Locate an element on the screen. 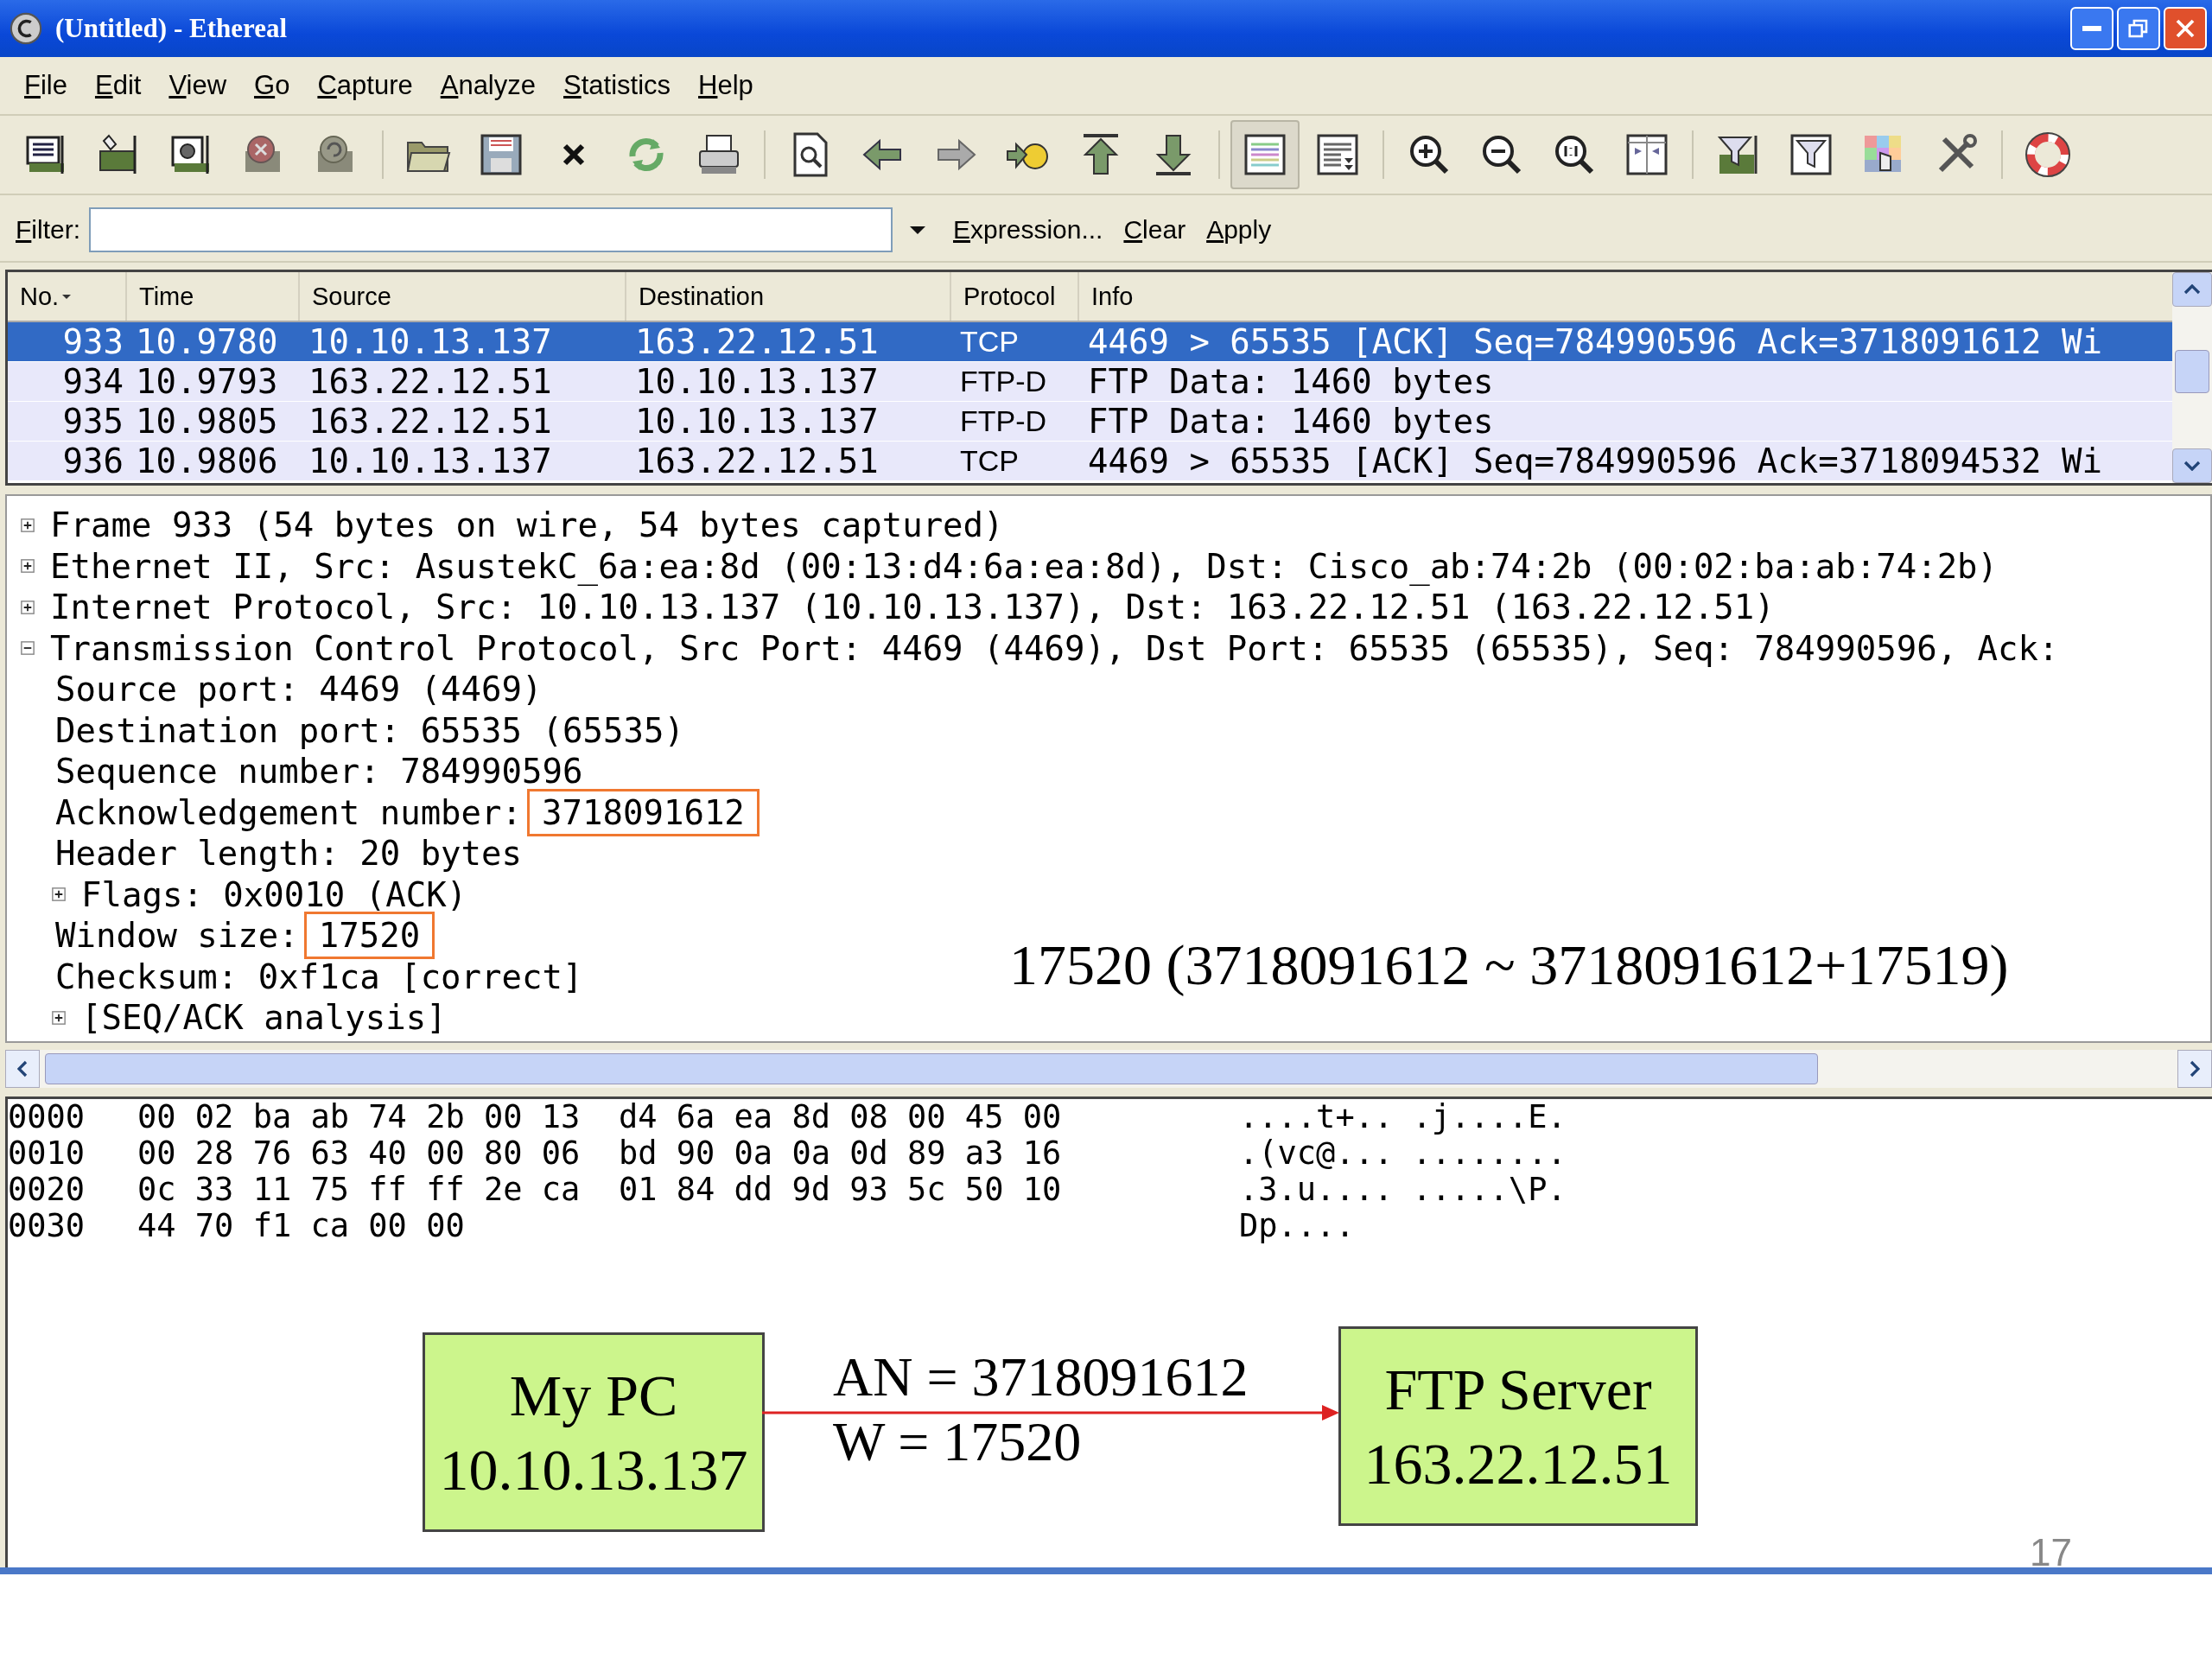 The width and height of the screenshot is (2212, 1659). column-header: Destination is located at coordinates (788, 296).